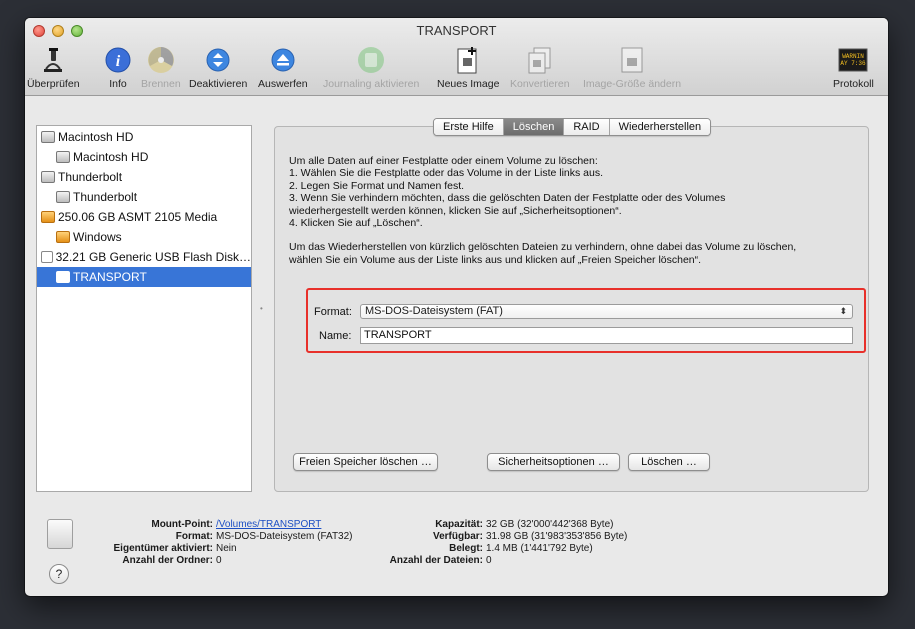 Image resolution: width=915 pixels, height=629 pixels. Describe the element at coordinates (261, 308) in the screenshot. I see `split-view-handle: •` at that location.